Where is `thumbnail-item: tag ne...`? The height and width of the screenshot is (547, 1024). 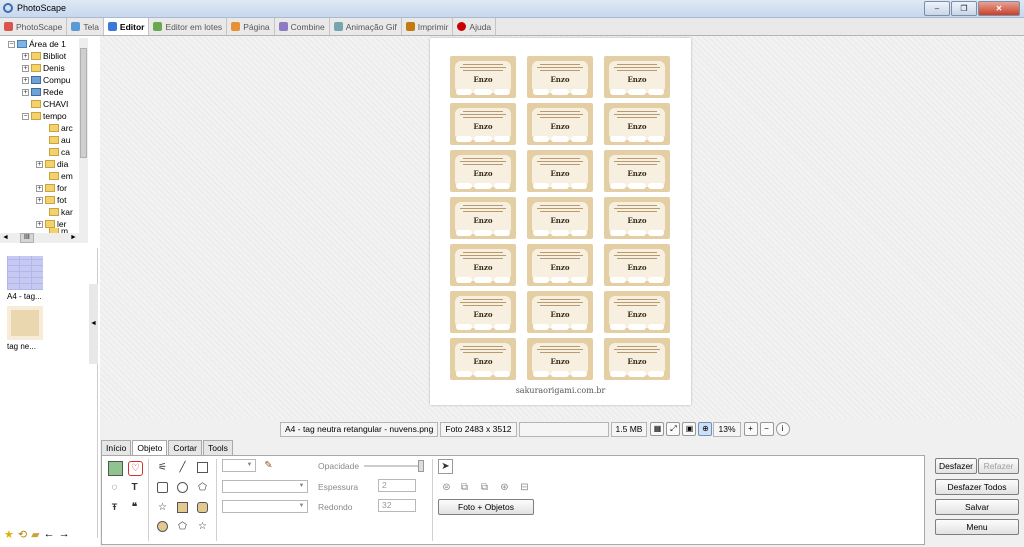 thumbnail-item: tag ne... is located at coordinates (27, 328).